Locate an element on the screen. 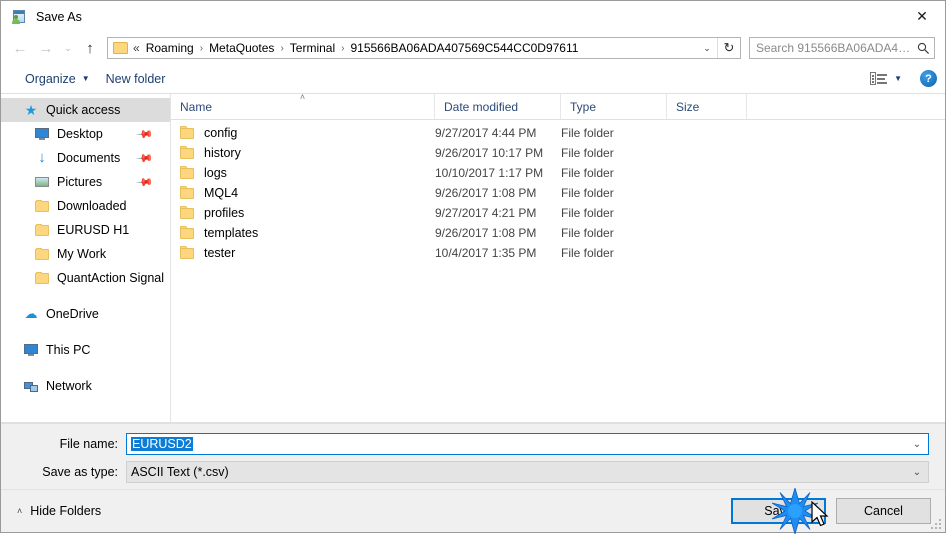 This screenshot has height=537, width=946. sidebar-item-my-work: My Work is located at coordinates (85, 254).